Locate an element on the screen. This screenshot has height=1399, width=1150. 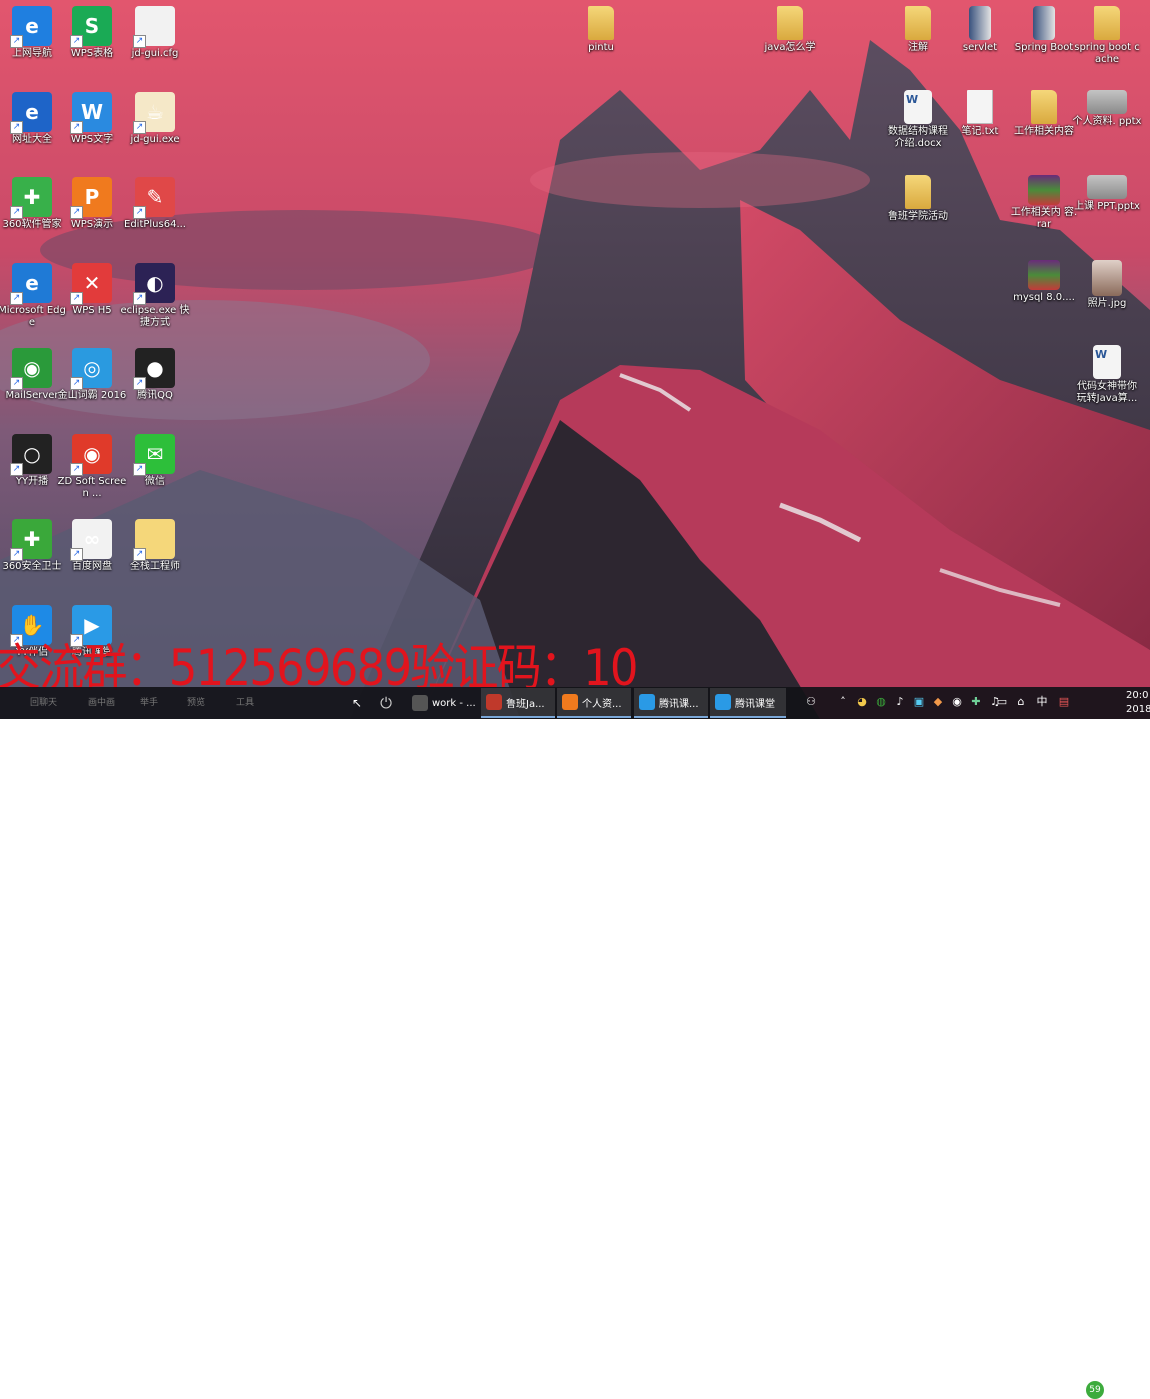
pinned-faded-item: 画中画 is located at coordinates (102, 703).